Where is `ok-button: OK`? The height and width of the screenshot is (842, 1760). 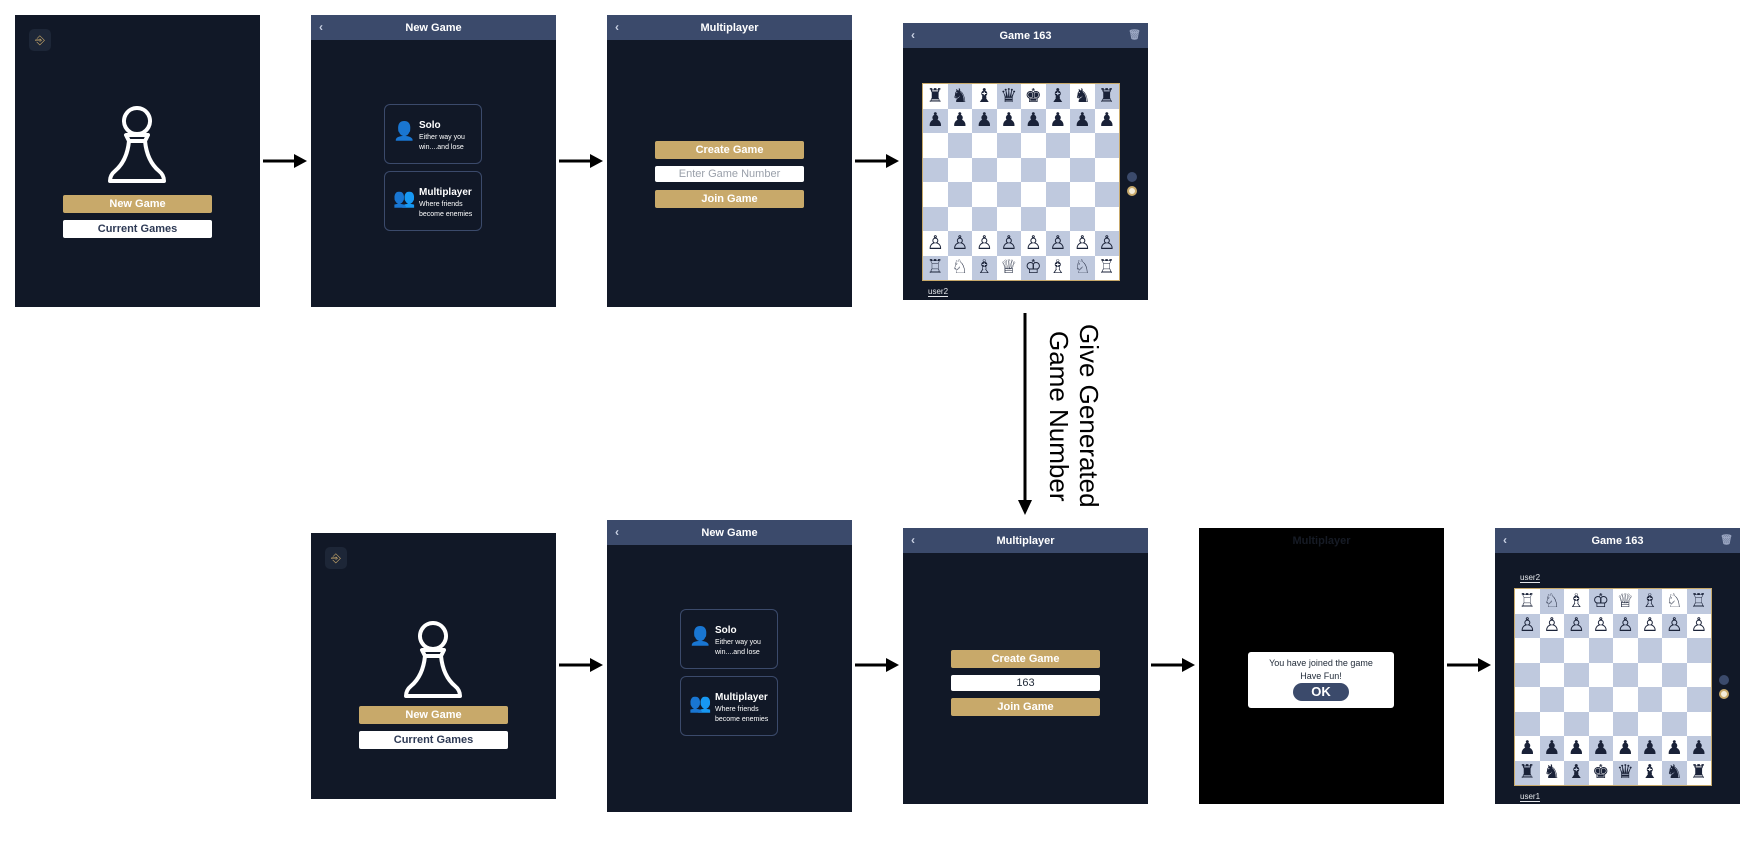
ok-button: OK is located at coordinates (1321, 692).